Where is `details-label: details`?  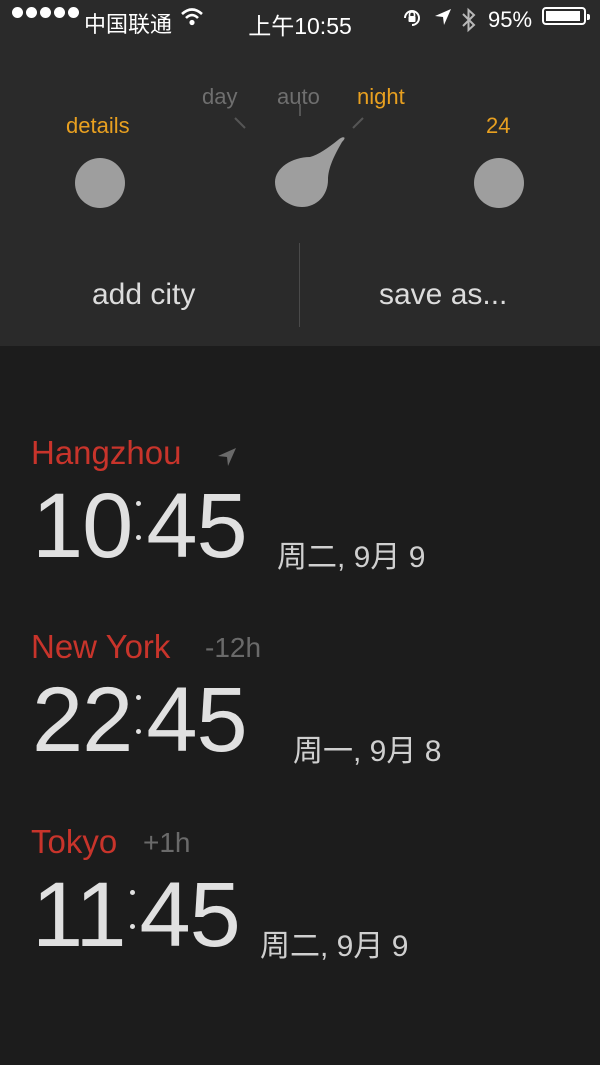 details-label: details is located at coordinates (98, 125).